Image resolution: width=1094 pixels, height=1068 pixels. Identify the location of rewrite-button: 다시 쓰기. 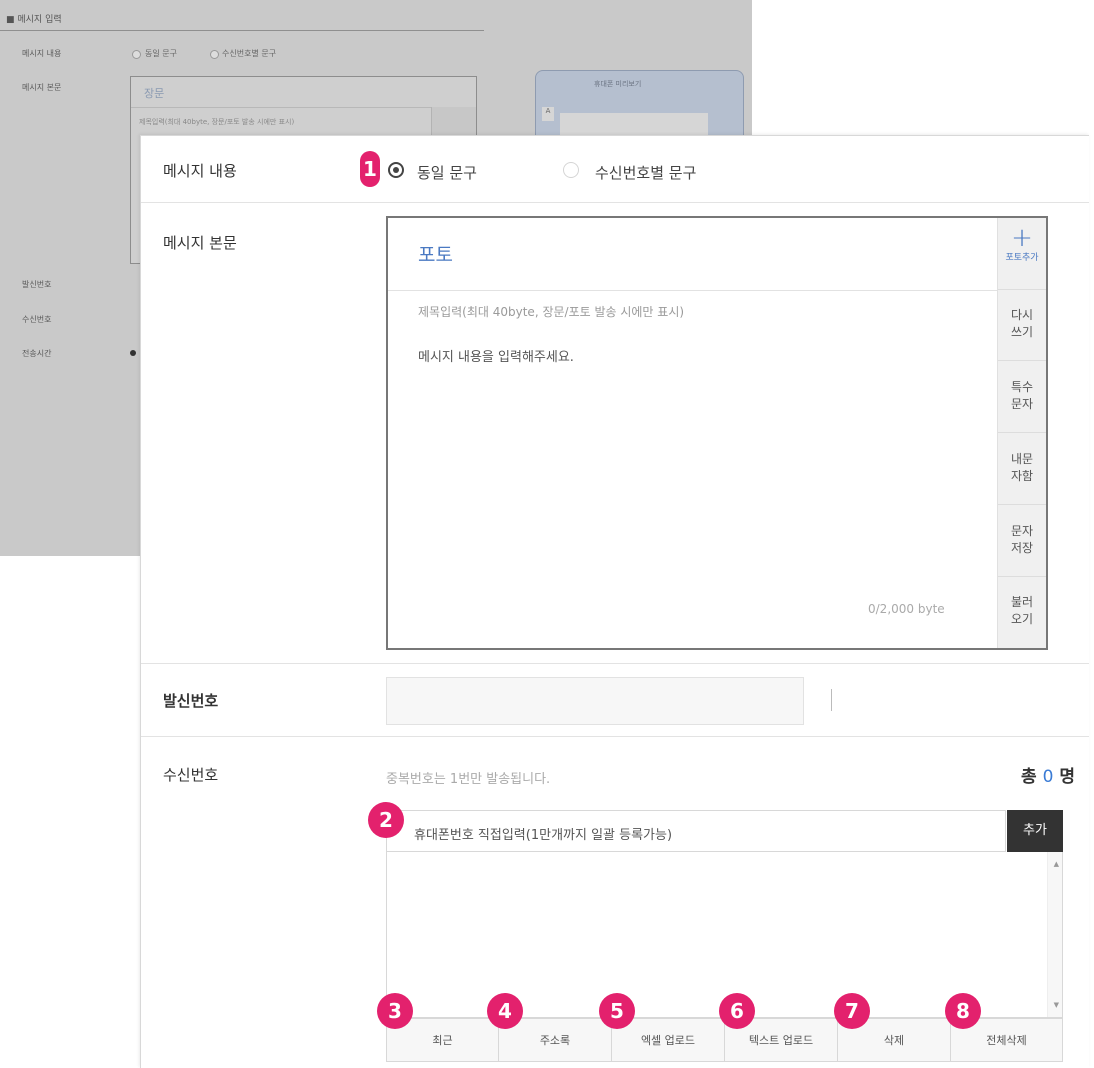
(1022, 325).